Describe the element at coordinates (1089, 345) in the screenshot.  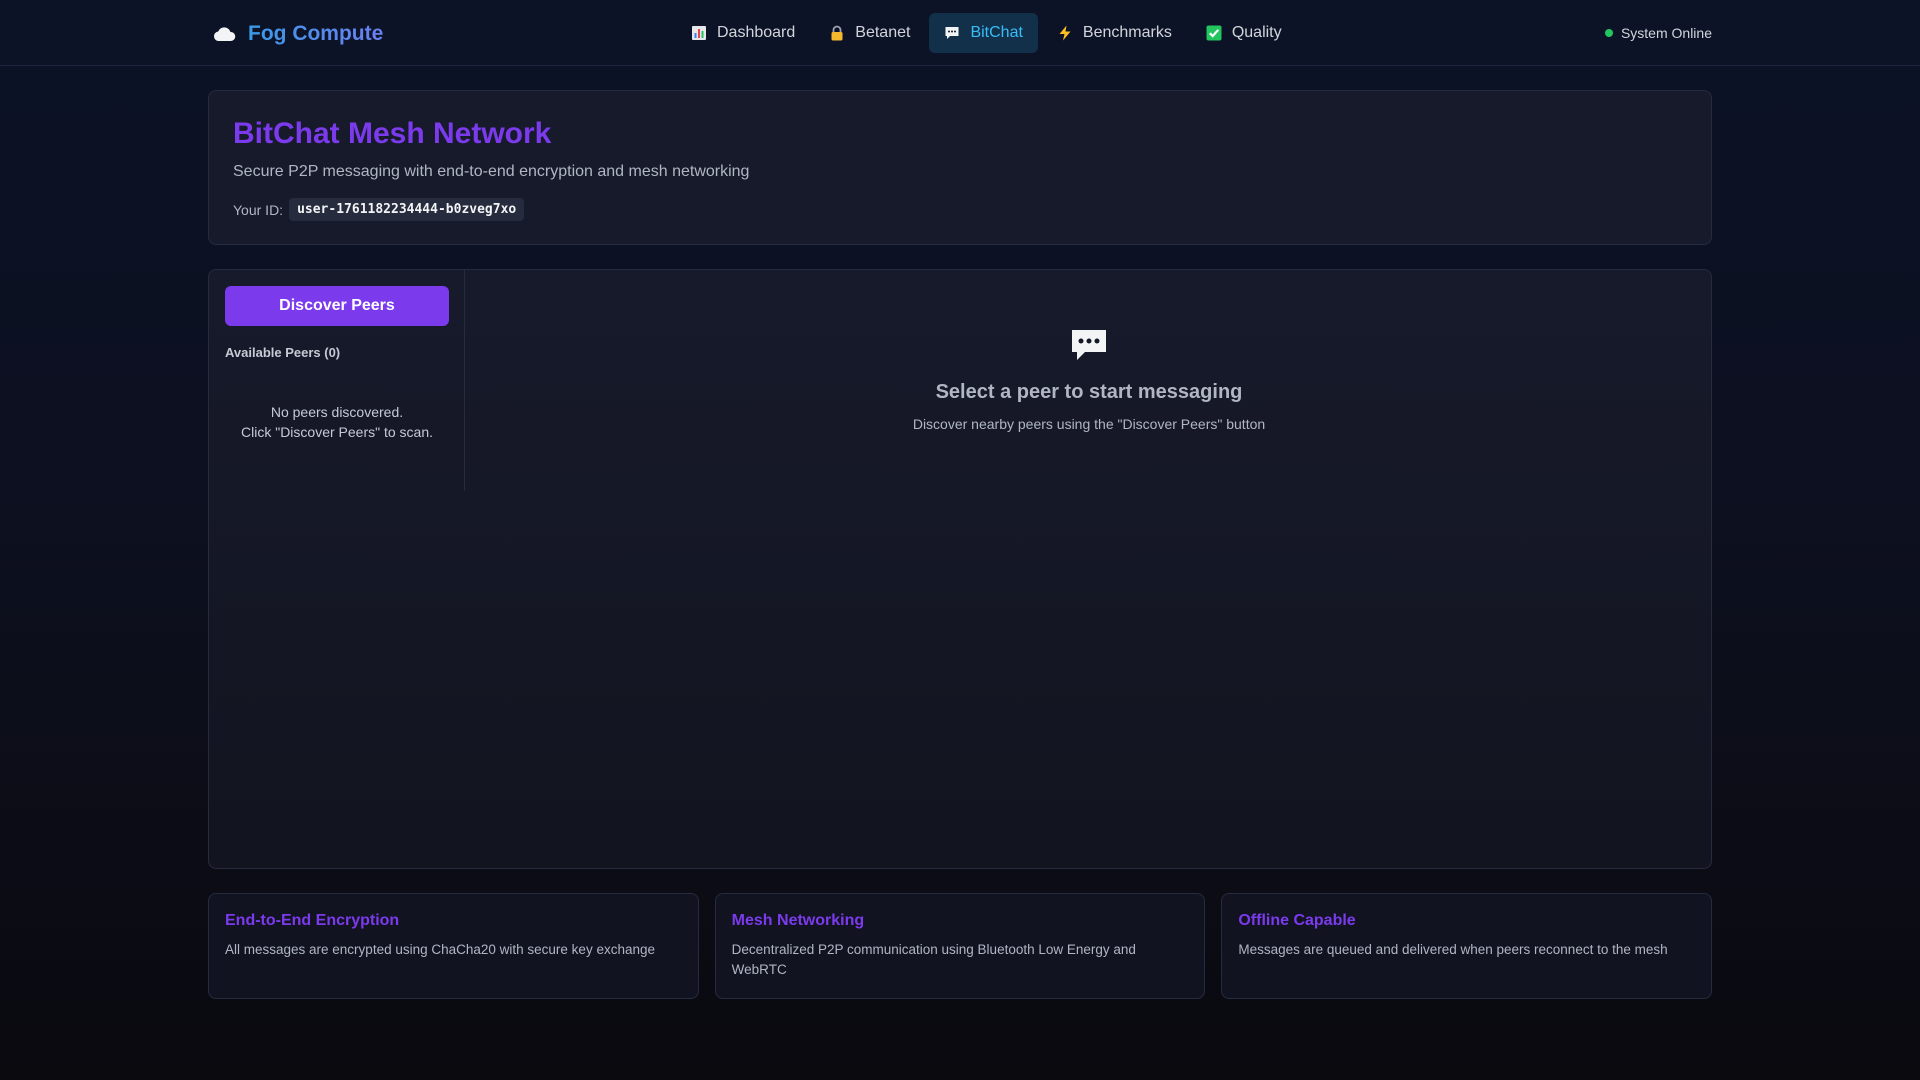
I see `speech-bubble-icon` at that location.